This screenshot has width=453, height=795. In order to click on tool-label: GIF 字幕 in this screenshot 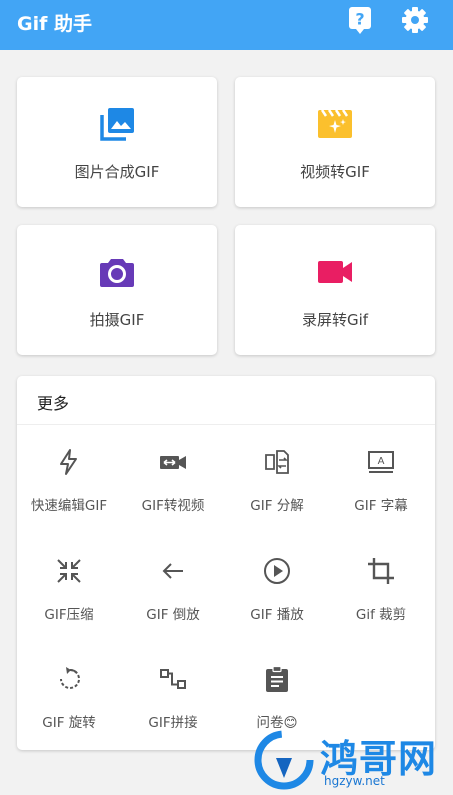, I will do `click(381, 506)`.